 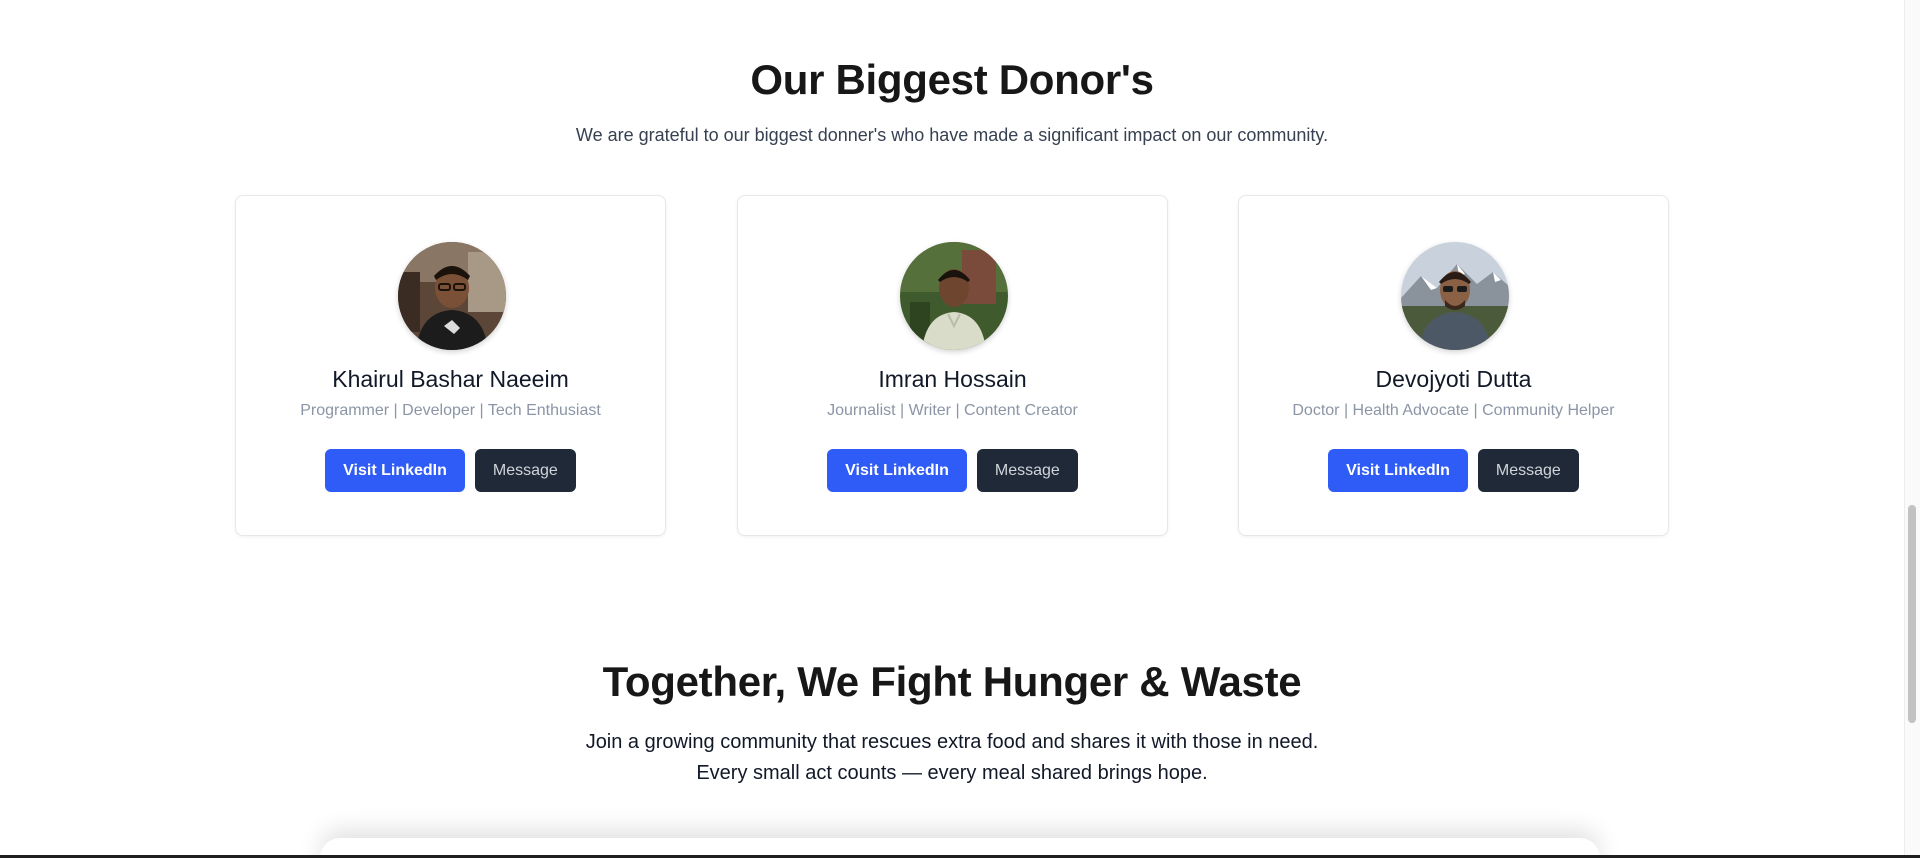 What do you see at coordinates (450, 379) in the screenshot?
I see `donor-name: Khairul Bashar Naeeim` at bounding box center [450, 379].